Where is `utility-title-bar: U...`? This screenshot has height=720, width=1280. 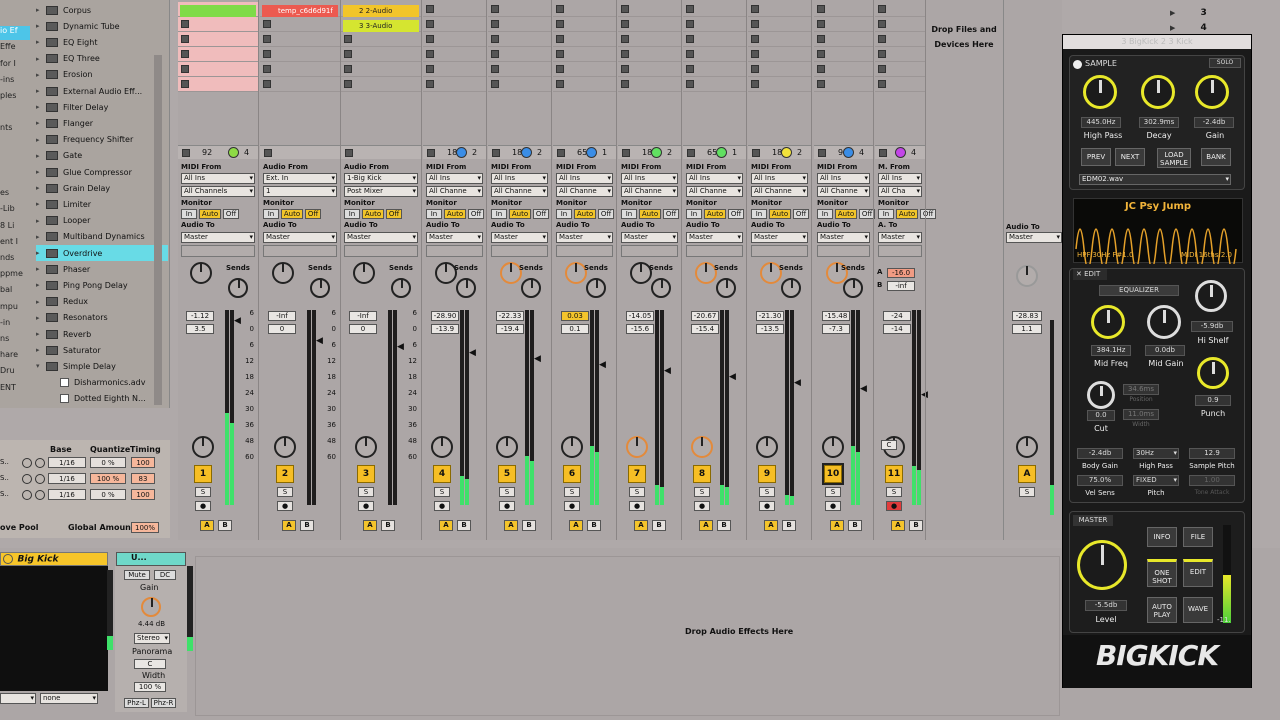 utility-title-bar: U... is located at coordinates (151, 559).